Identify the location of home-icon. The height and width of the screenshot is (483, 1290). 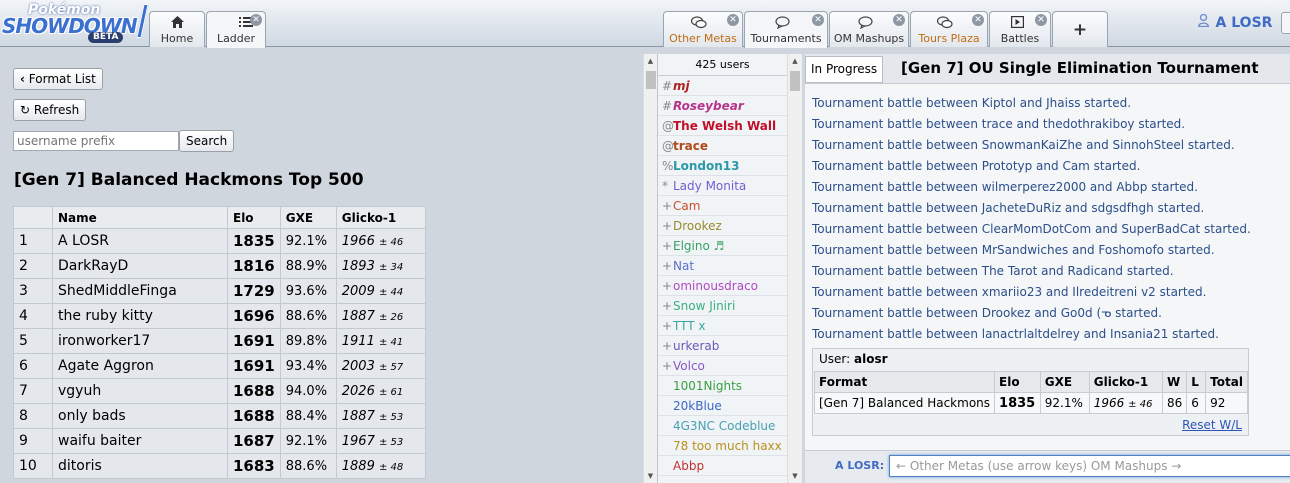
(177, 24).